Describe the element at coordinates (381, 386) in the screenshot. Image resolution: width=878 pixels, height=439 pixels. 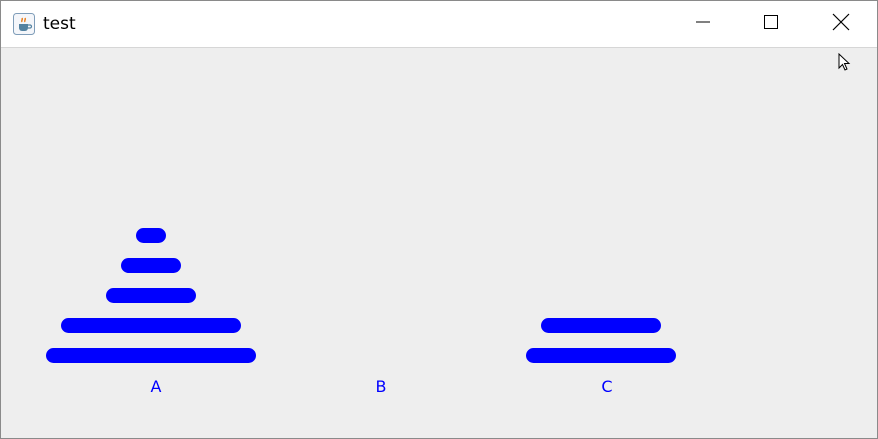
I see `peg-label-b: B` at that location.